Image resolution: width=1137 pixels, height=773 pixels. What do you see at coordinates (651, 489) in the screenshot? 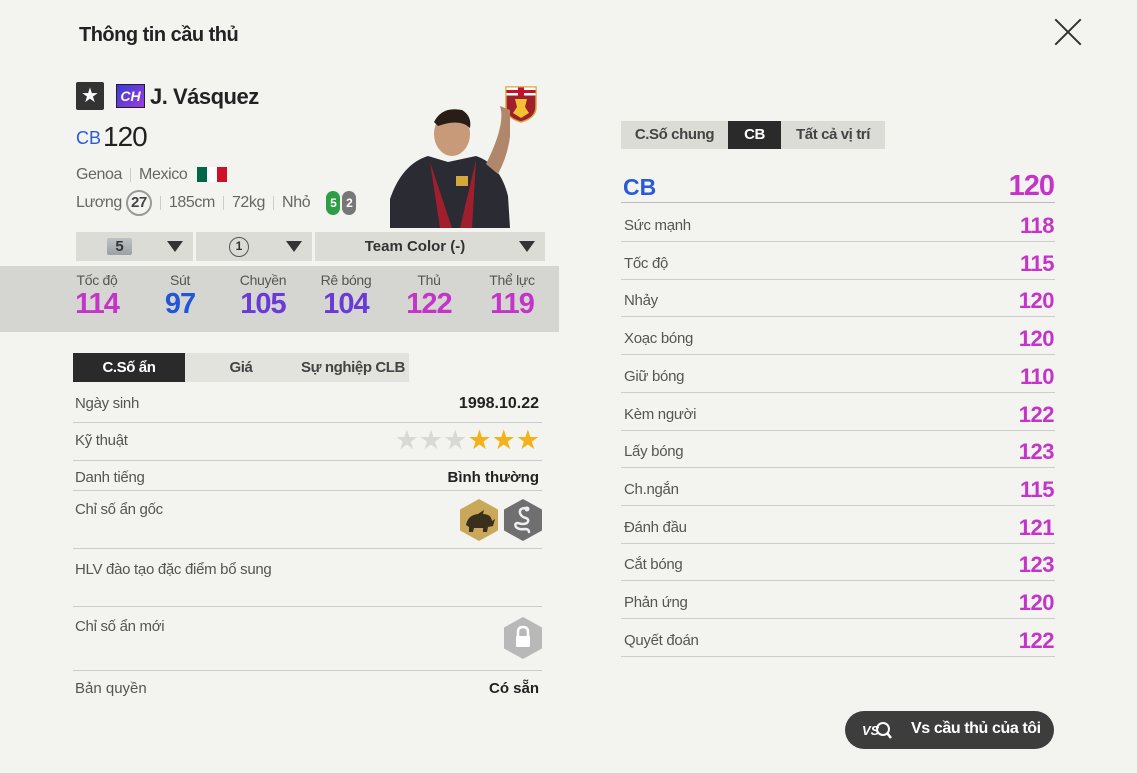
I see `detail-stat-label: Ch.ngắn` at bounding box center [651, 489].